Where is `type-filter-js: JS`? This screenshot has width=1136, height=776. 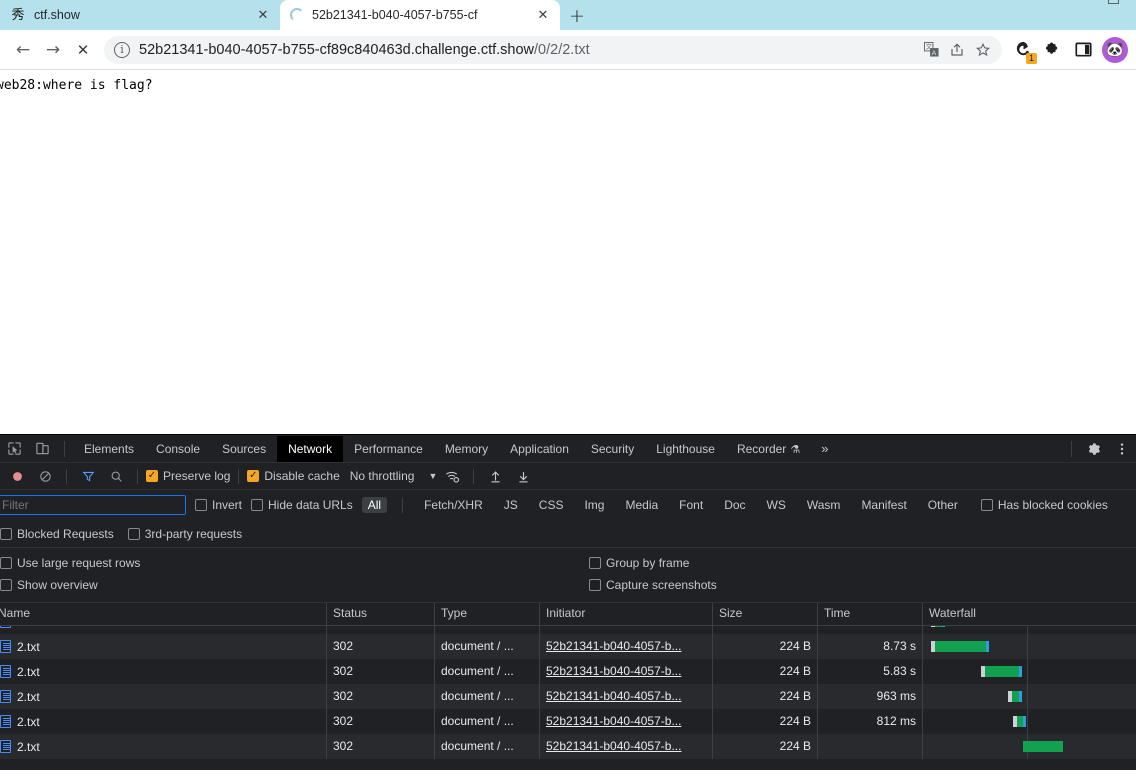 type-filter-js: JS is located at coordinates (511, 505).